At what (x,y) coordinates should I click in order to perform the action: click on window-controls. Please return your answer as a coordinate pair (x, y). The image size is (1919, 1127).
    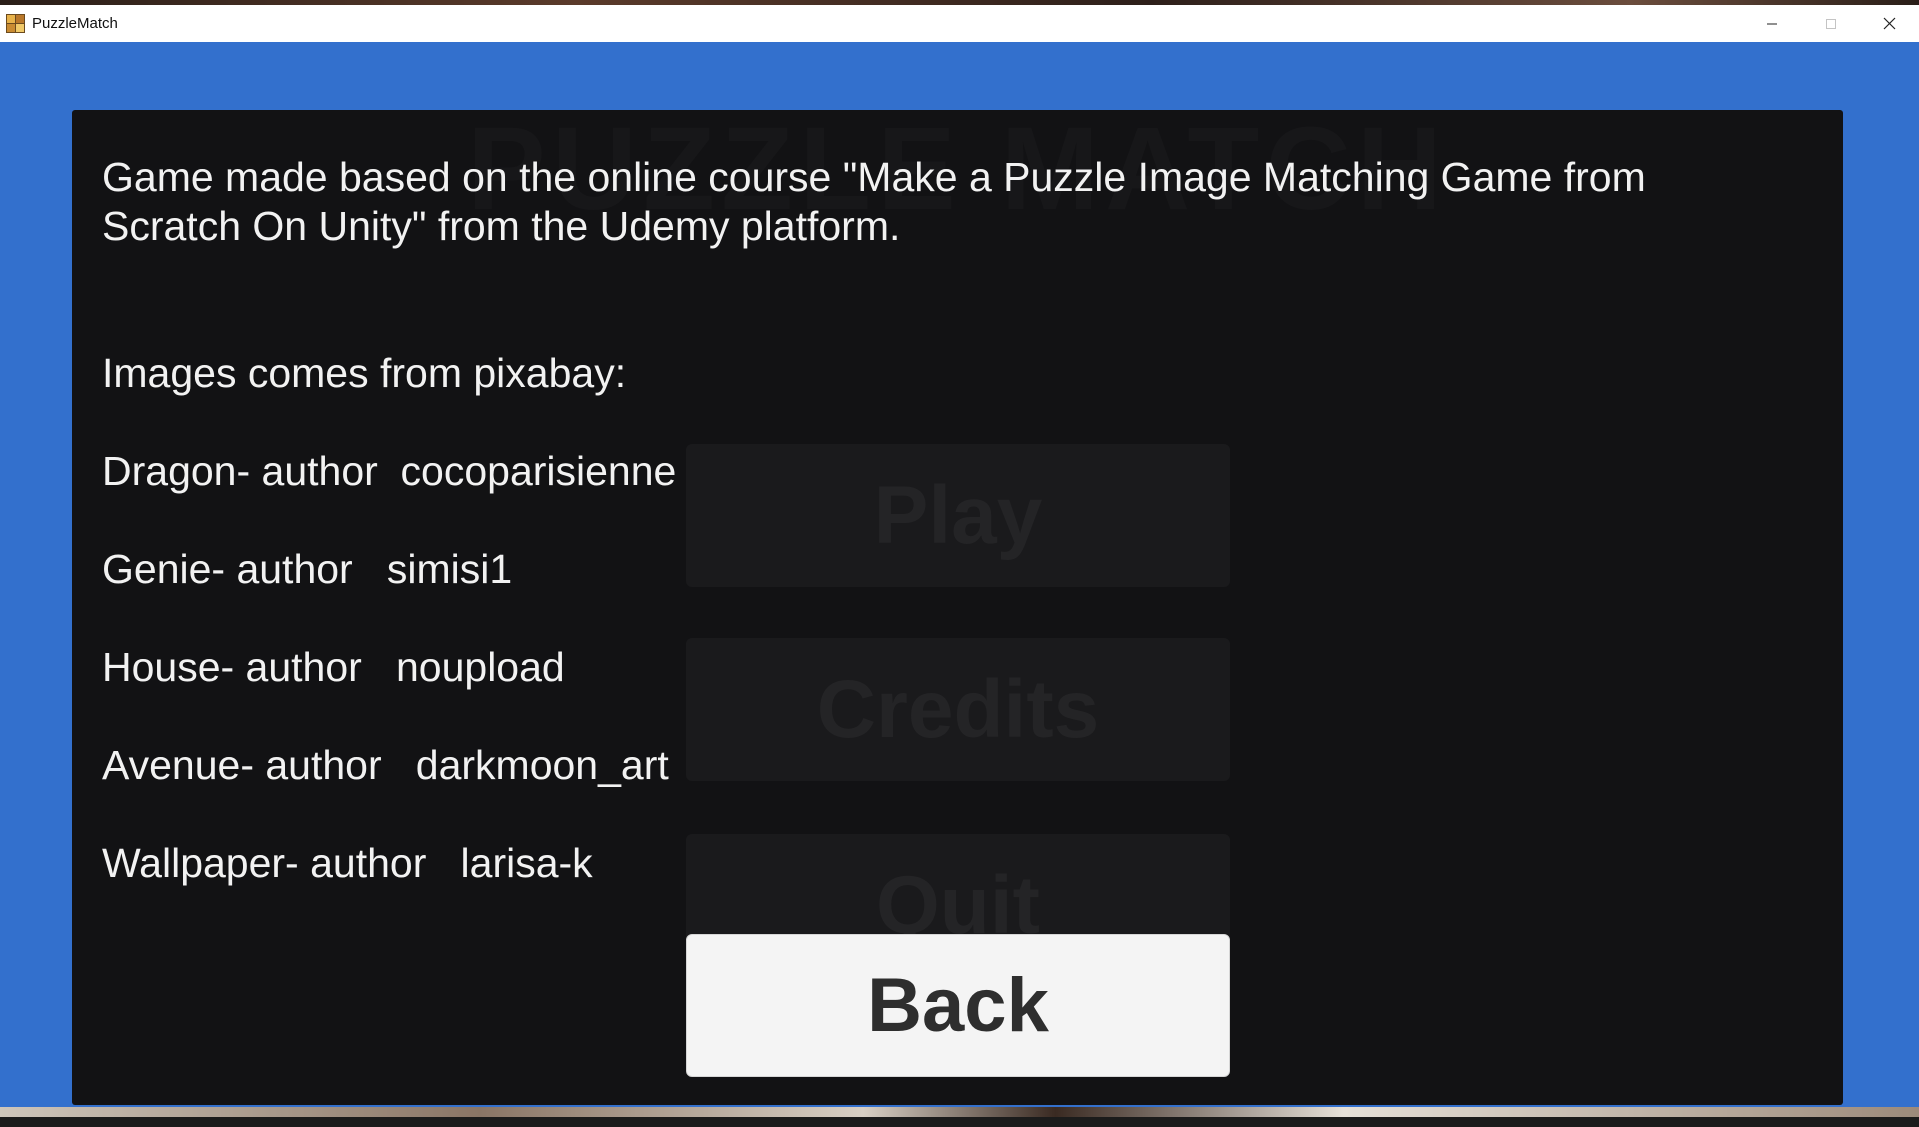
    Looking at the image, I should click on (1830, 23).